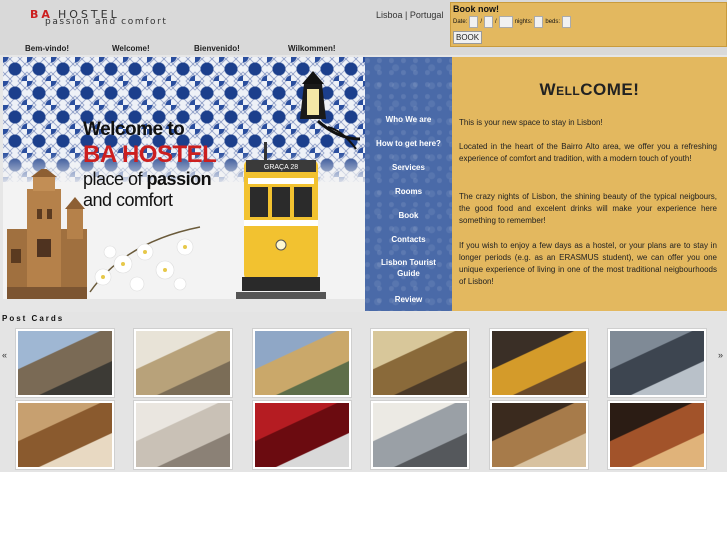 The height and width of the screenshot is (545, 727). I want to click on postcards-prev-arrow: «, so click(4, 355).